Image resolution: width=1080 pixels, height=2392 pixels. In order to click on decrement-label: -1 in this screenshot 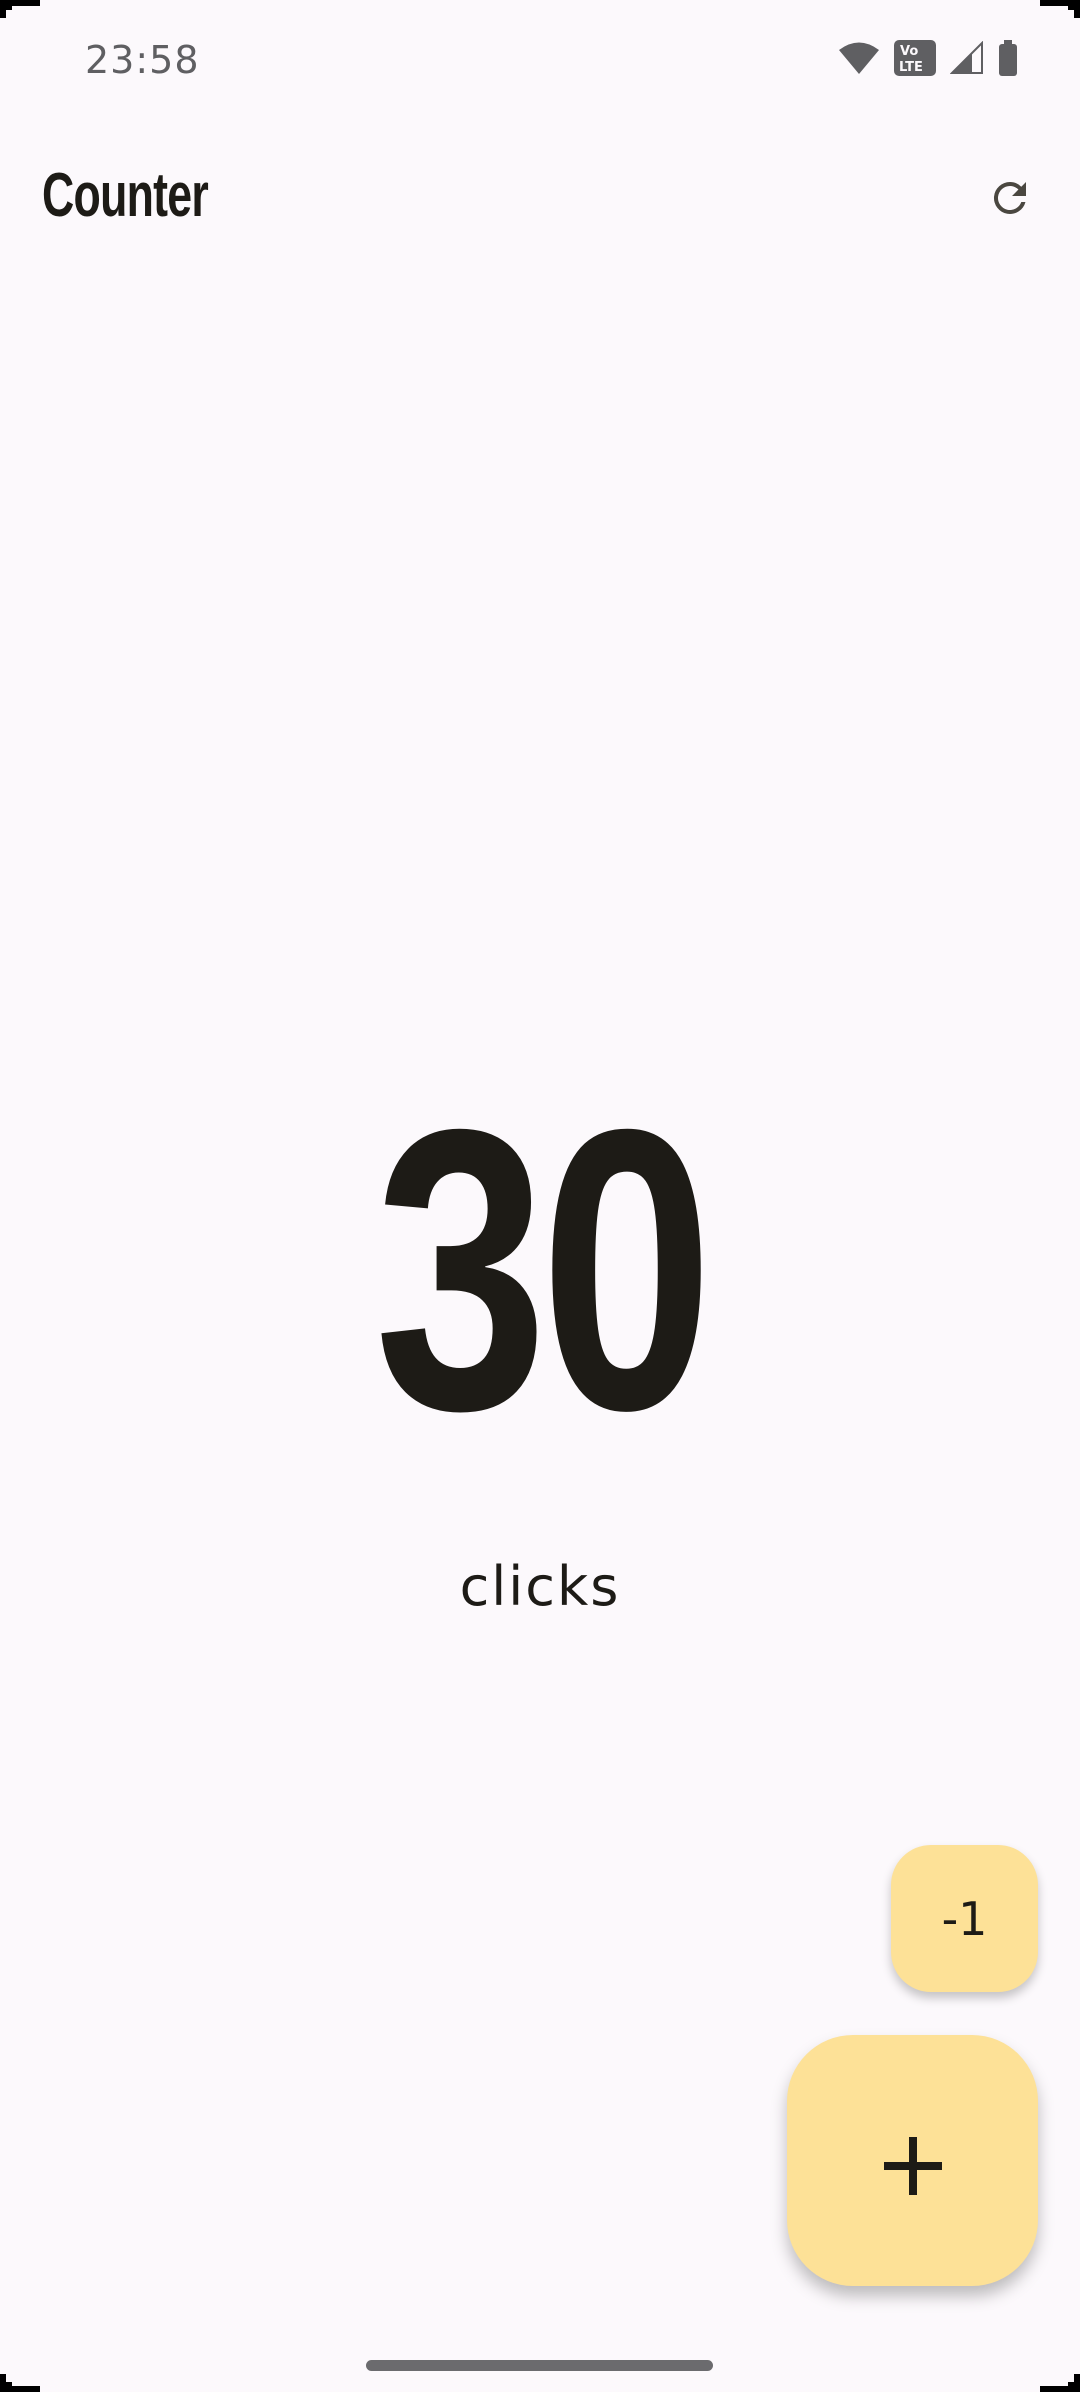, I will do `click(964, 1918)`.